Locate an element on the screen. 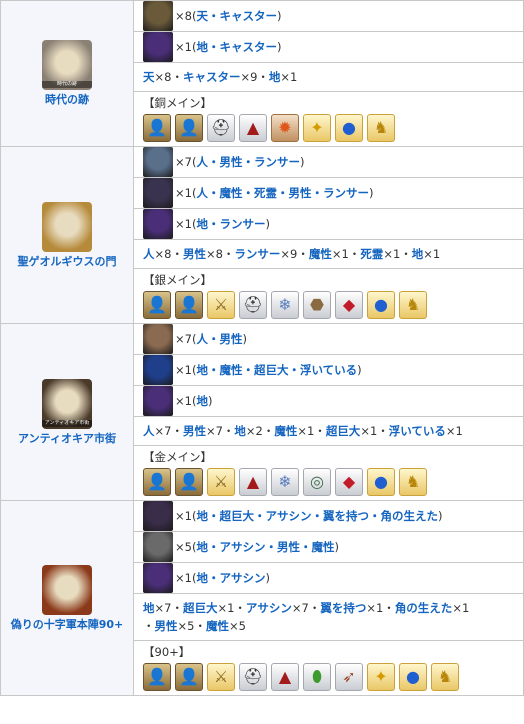 The width and height of the screenshot is (524, 724). skeleton-portrait-icon is located at coordinates (158, 16).